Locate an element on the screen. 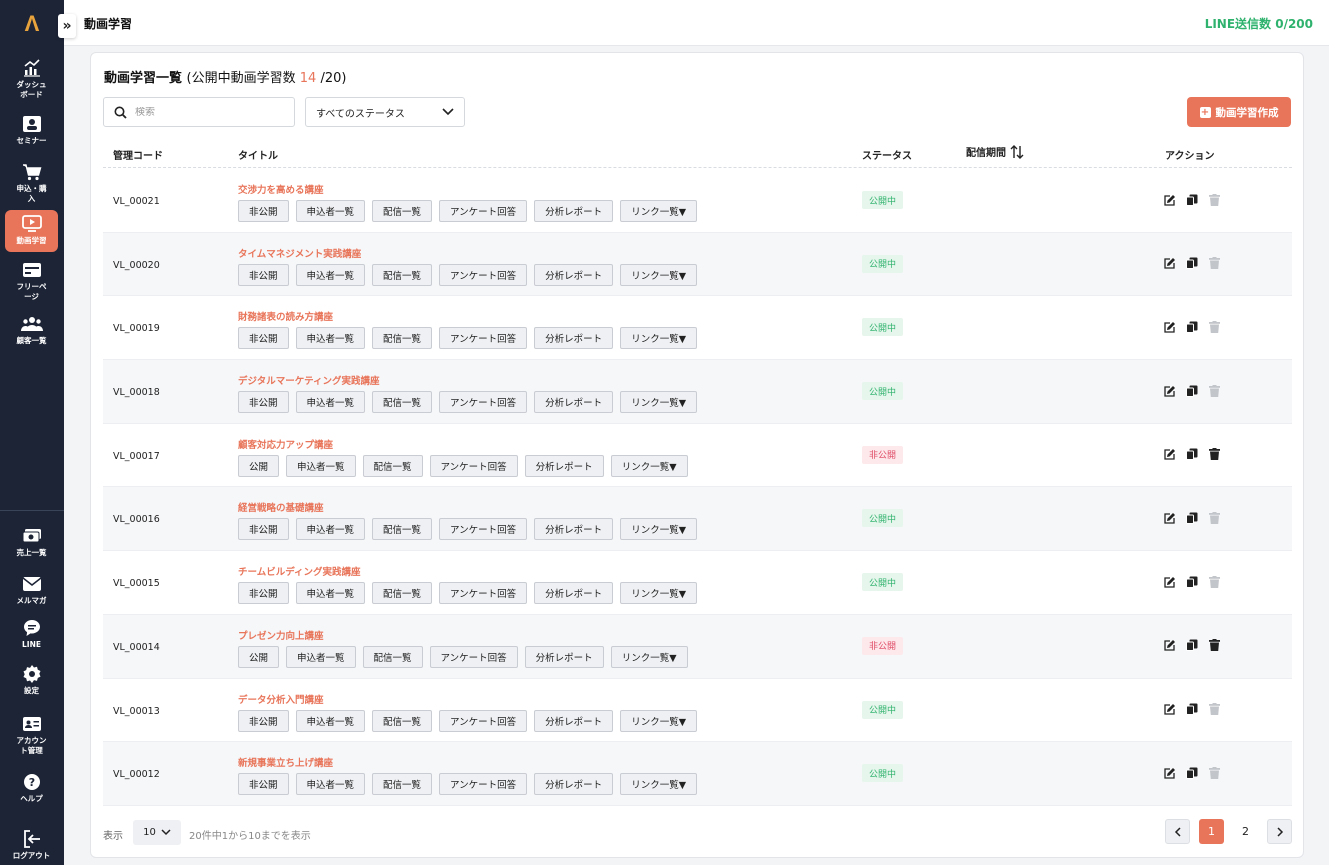 This screenshot has height=865, width=1329. sidebar-item-video: 動画学習 is located at coordinates (31, 231).